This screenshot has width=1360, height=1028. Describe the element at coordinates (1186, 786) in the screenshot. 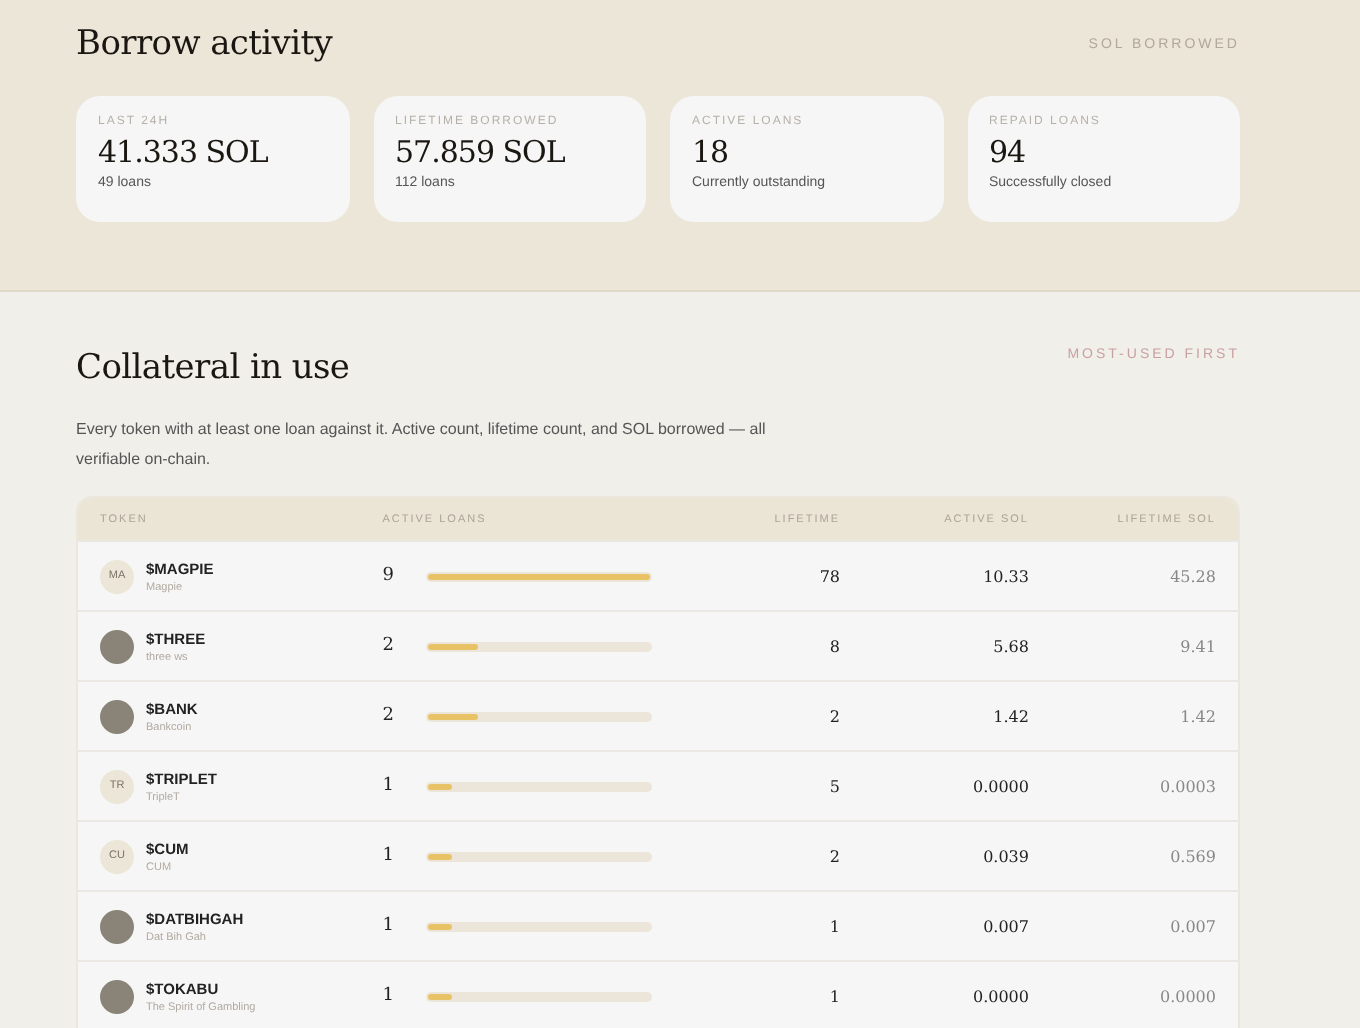

I see `table-cell-text: 0.0003` at that location.